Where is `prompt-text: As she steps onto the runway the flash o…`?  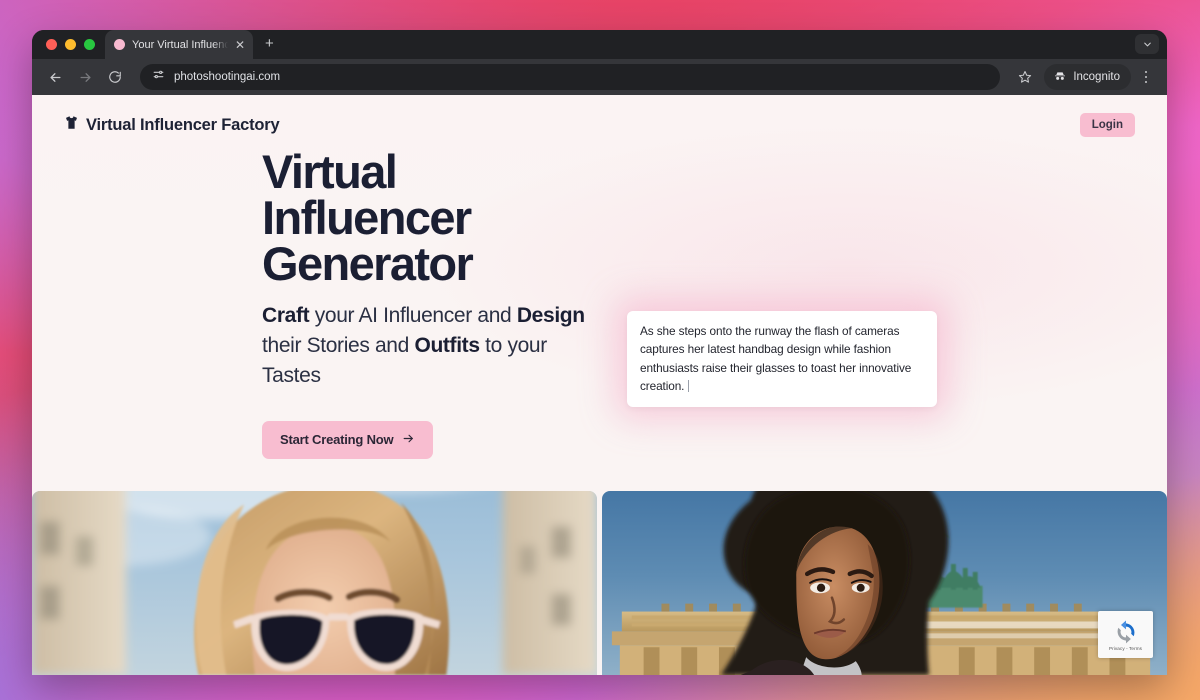 prompt-text: As she steps onto the runway the flash o… is located at coordinates (776, 358).